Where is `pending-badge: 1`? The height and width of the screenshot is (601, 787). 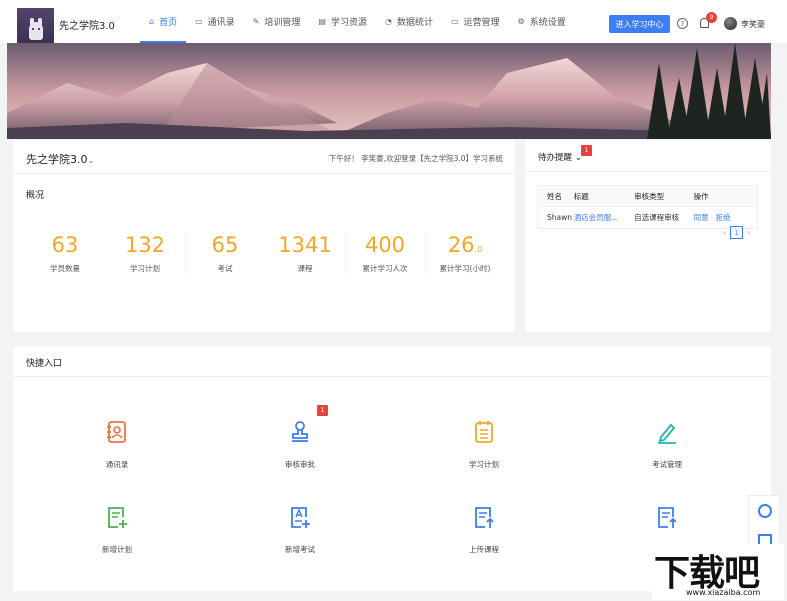 pending-badge: 1 is located at coordinates (586, 150).